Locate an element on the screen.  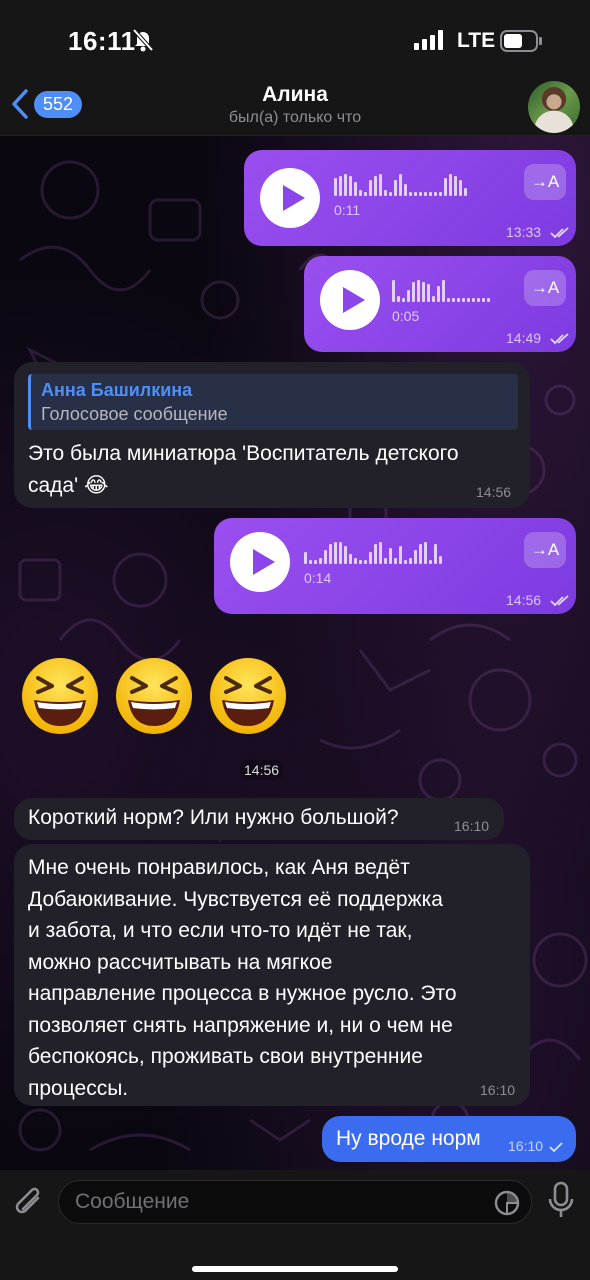
voice-duration: 0:14 is located at coordinates (318, 578).